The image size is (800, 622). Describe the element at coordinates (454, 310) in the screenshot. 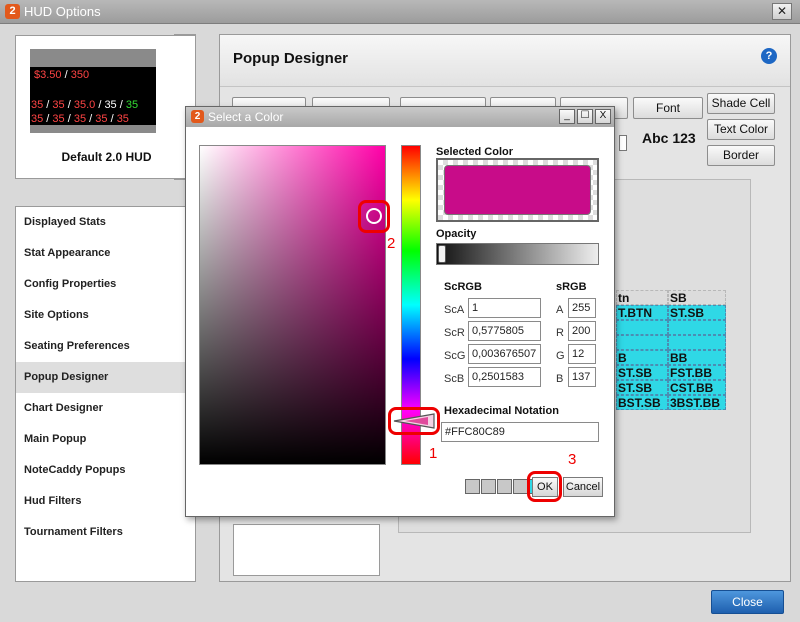

I see `sca-label: ScA` at that location.